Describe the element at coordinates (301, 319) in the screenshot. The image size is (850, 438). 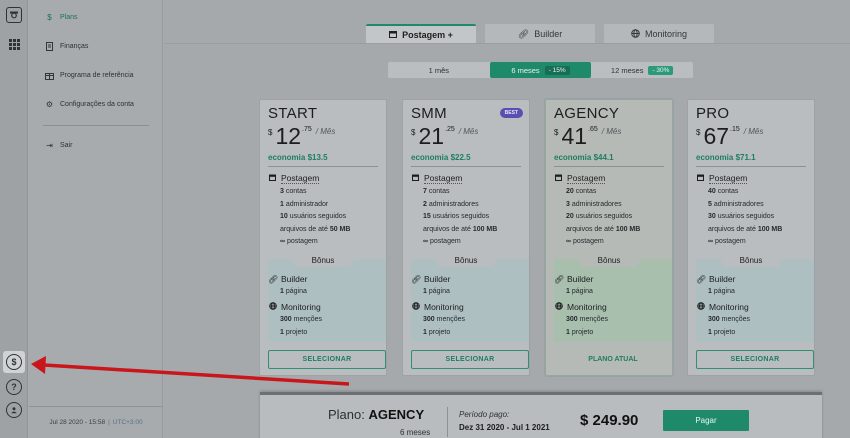
I see `feature-item: 300 menções` at that location.